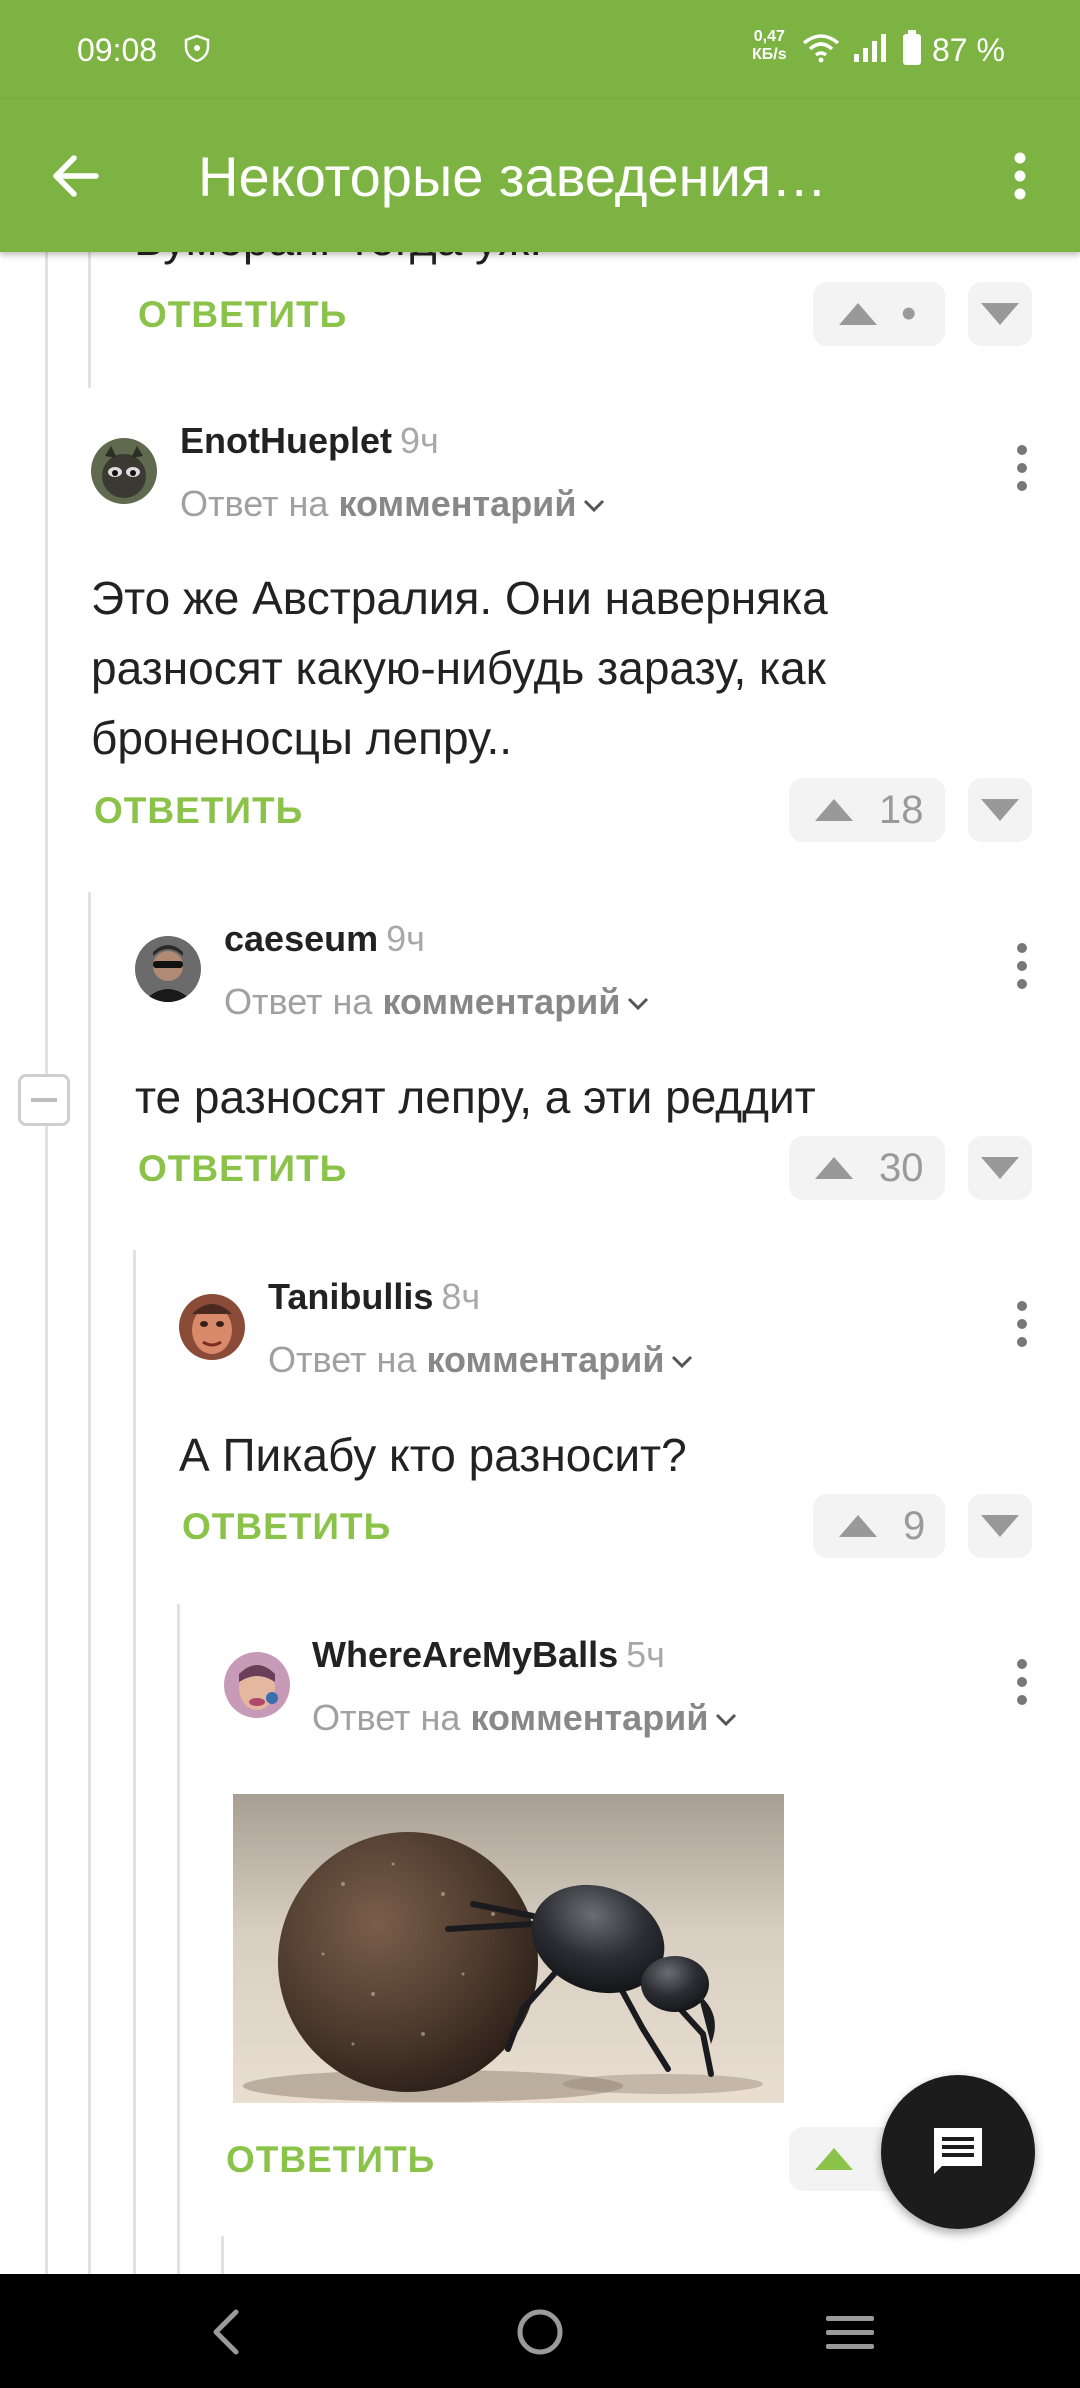 This screenshot has height=2388, width=1080. Describe the element at coordinates (901, 809) in the screenshot. I see `rating-count: 18` at that location.